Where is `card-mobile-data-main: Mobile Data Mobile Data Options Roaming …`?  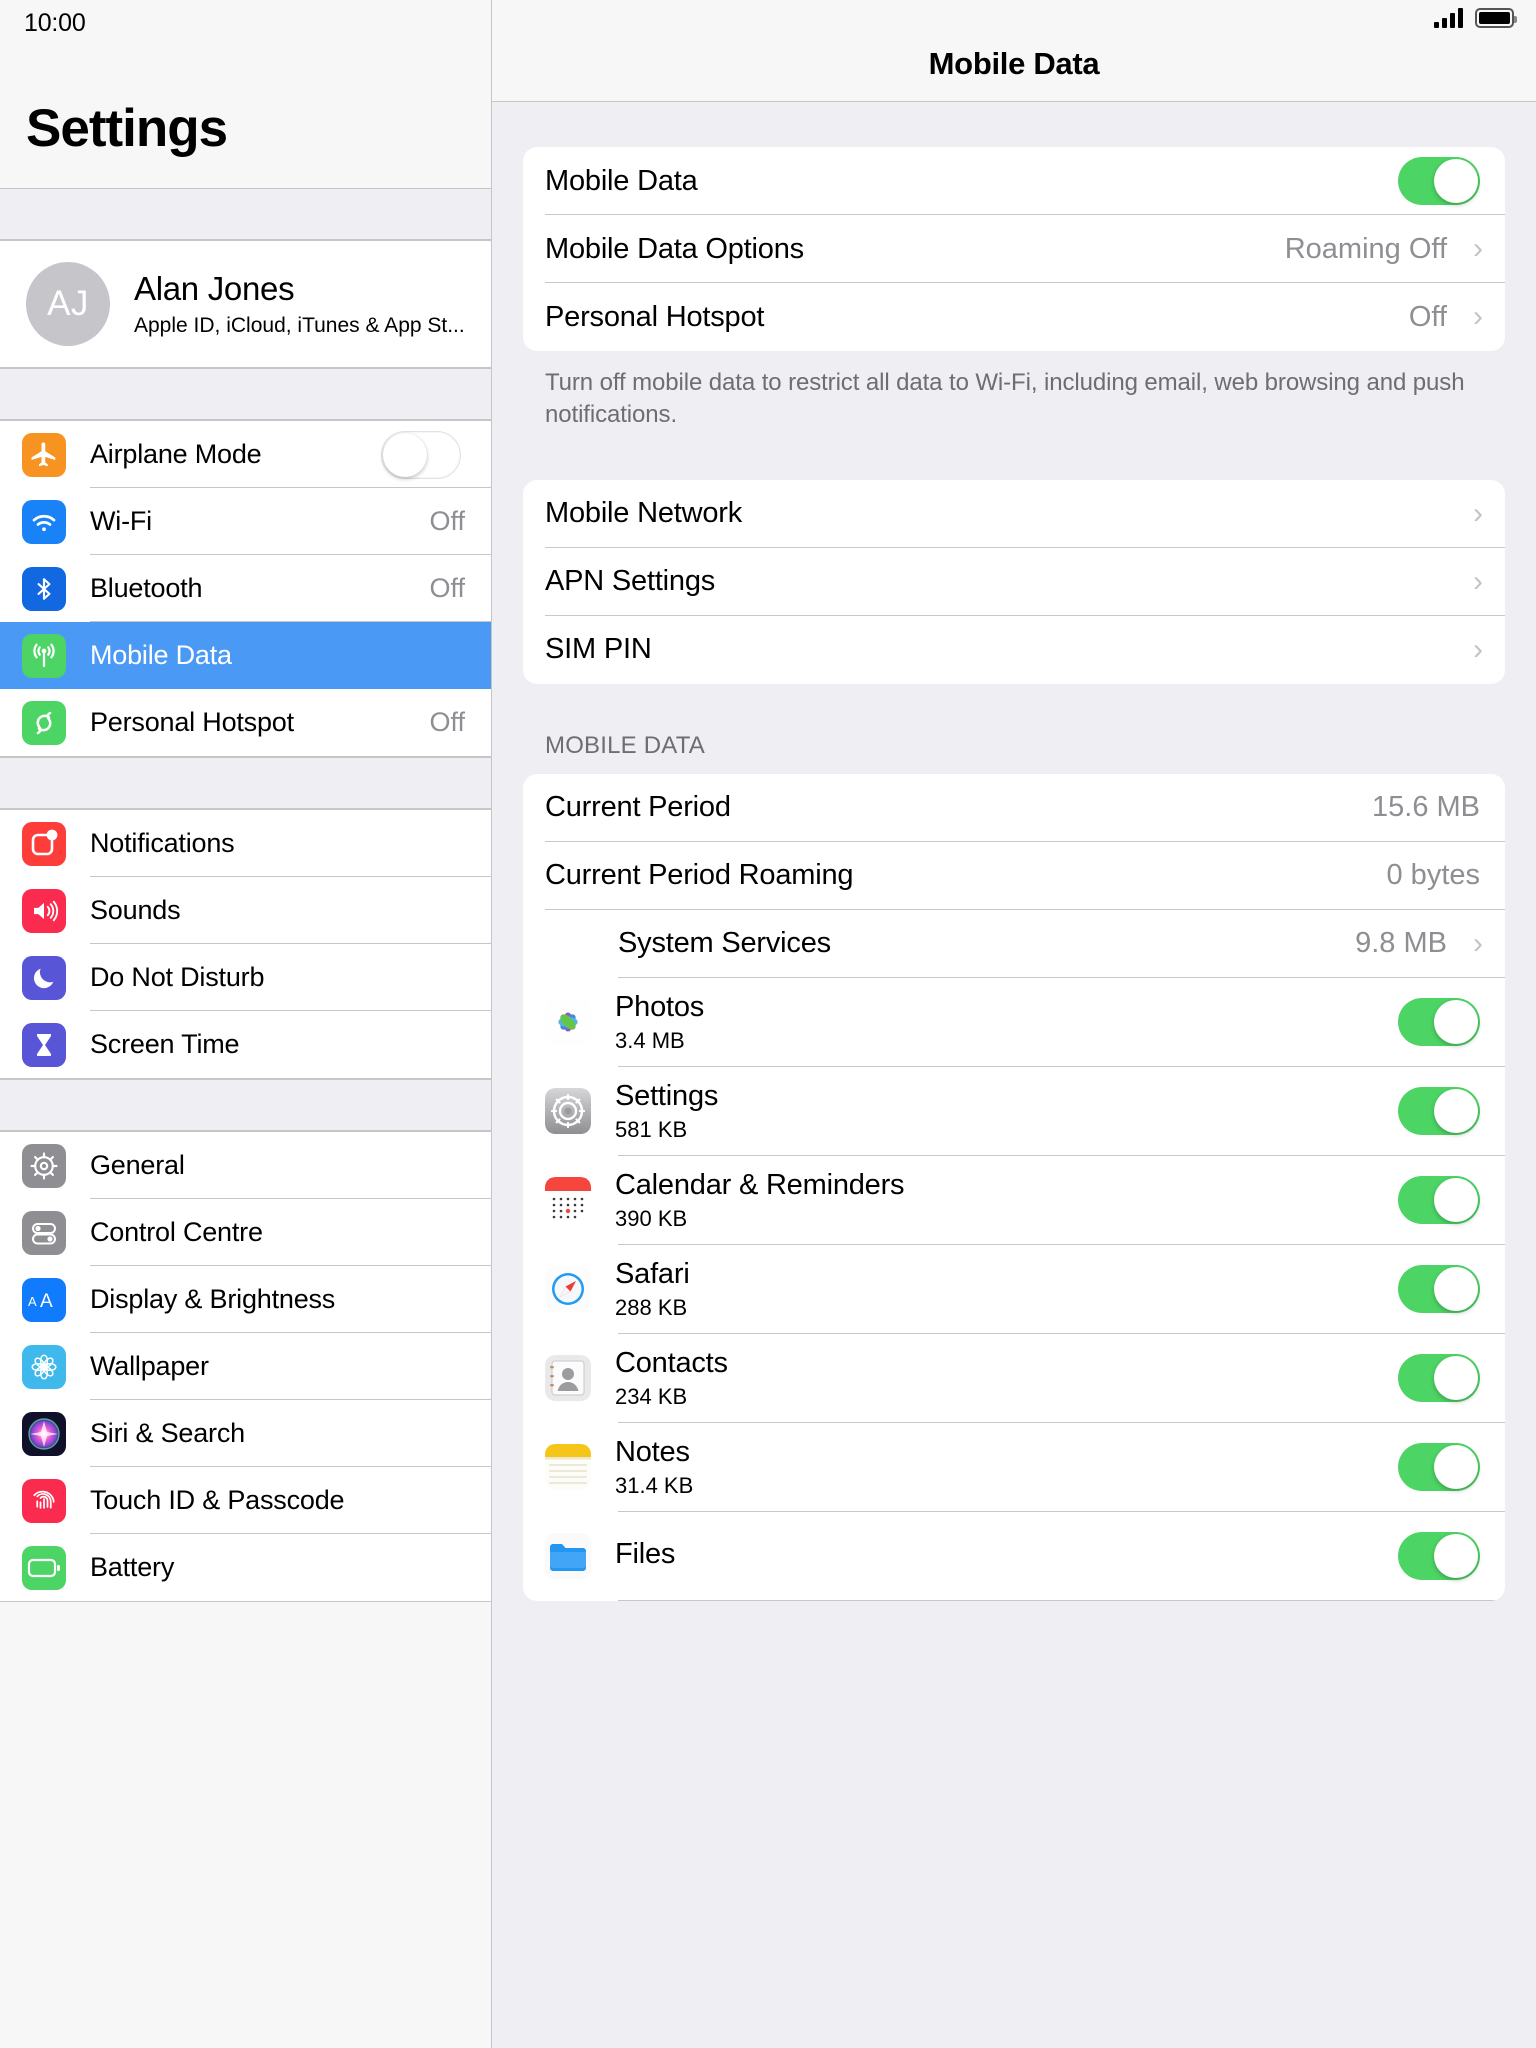
card-mobile-data-main: Mobile Data Mobile Data Options Roaming … is located at coordinates (1014, 249).